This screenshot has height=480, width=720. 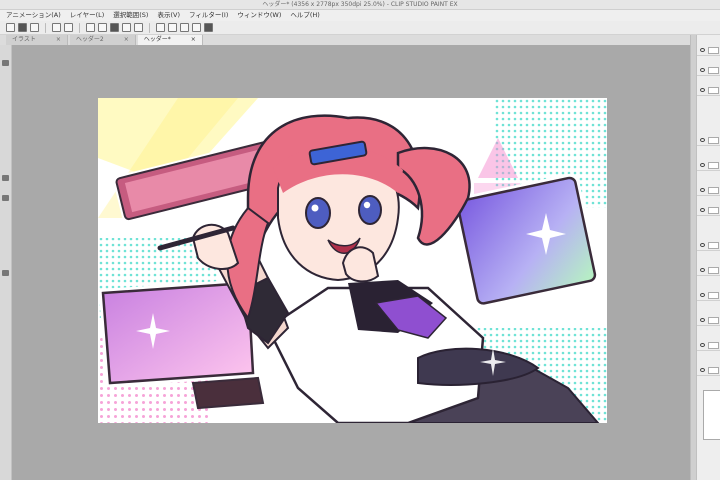 I want to click on navigator-thumbnail, so click(x=711, y=415).